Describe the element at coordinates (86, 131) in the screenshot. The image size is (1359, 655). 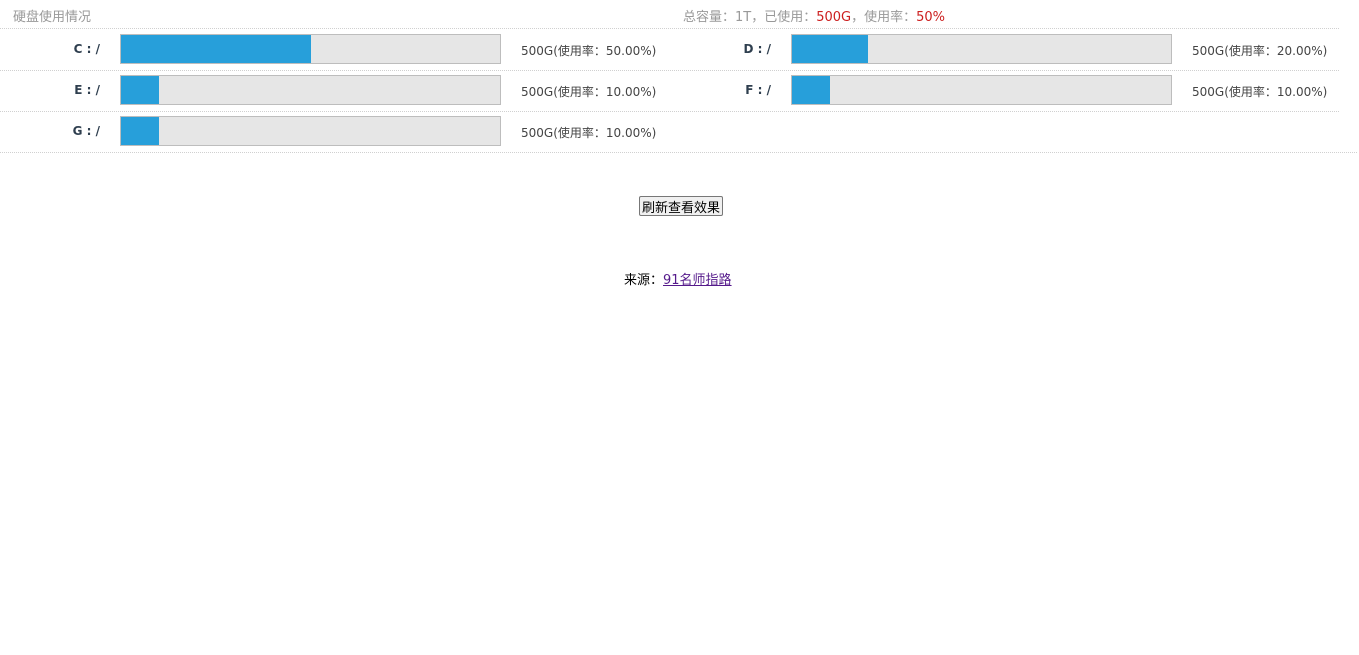
I see `disk-label: G : /` at that location.